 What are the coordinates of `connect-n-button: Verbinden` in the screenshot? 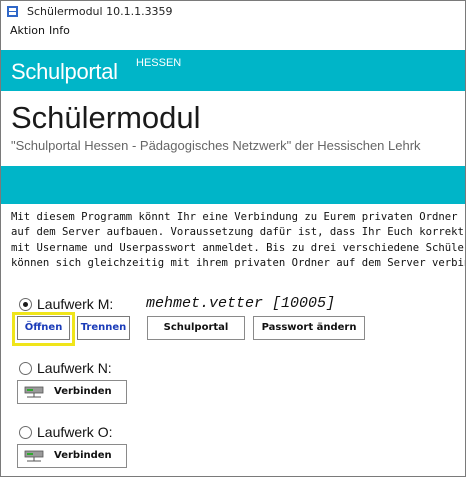 It's located at (72, 392).